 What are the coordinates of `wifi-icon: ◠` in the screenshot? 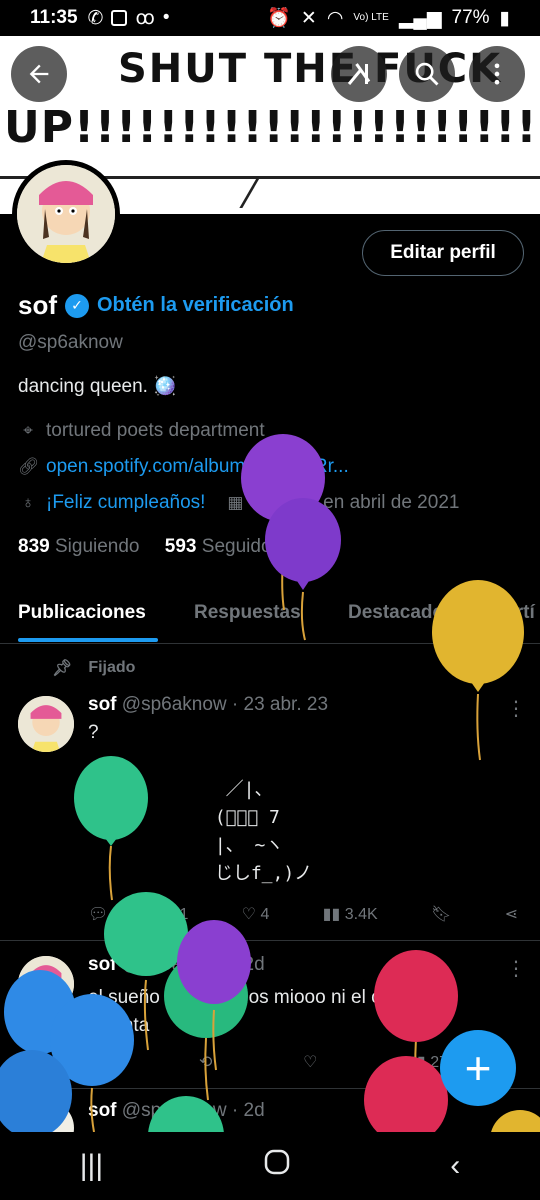 It's located at (335, 18).